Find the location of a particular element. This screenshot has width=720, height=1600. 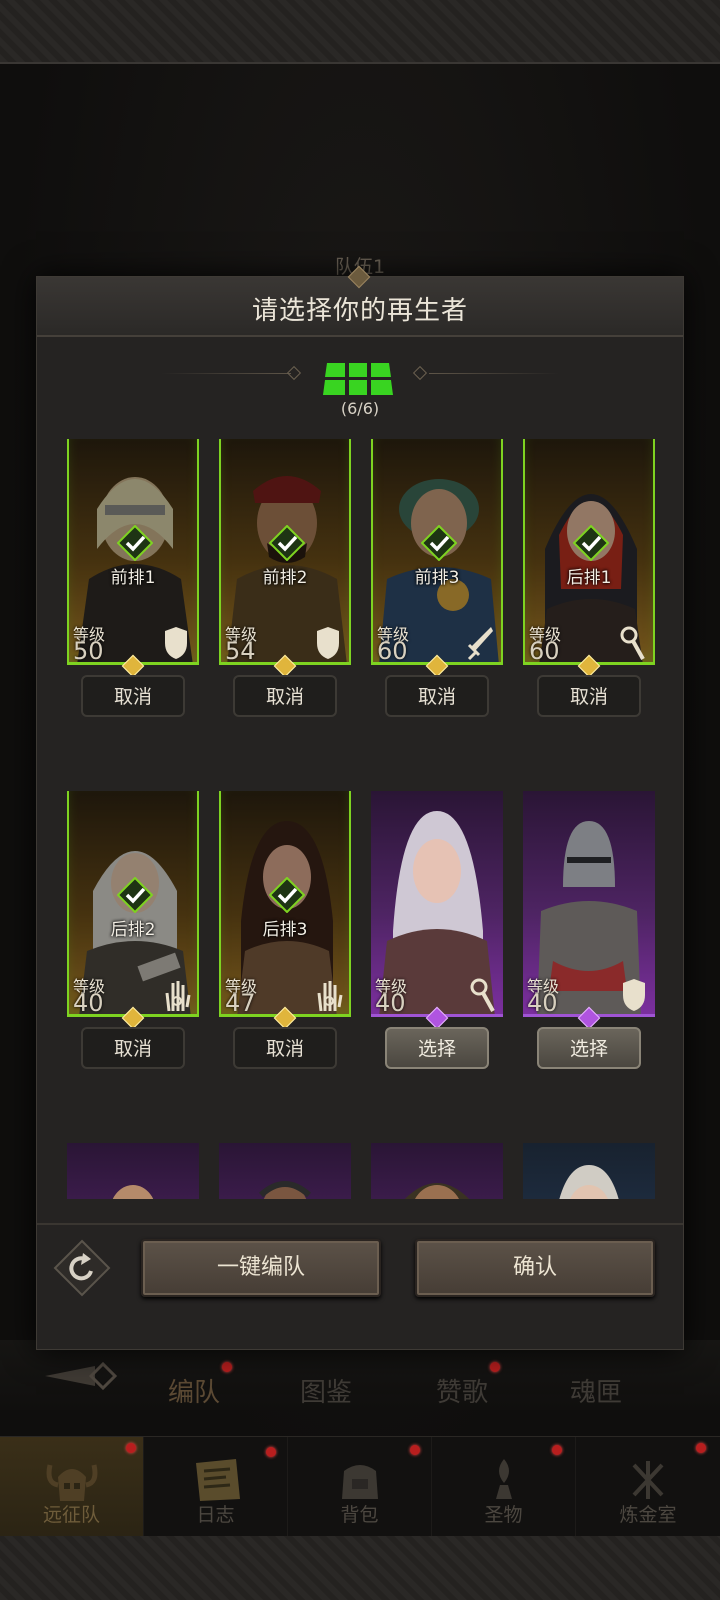

nav-label: 炼金室 is located at coordinates (648, 1515).